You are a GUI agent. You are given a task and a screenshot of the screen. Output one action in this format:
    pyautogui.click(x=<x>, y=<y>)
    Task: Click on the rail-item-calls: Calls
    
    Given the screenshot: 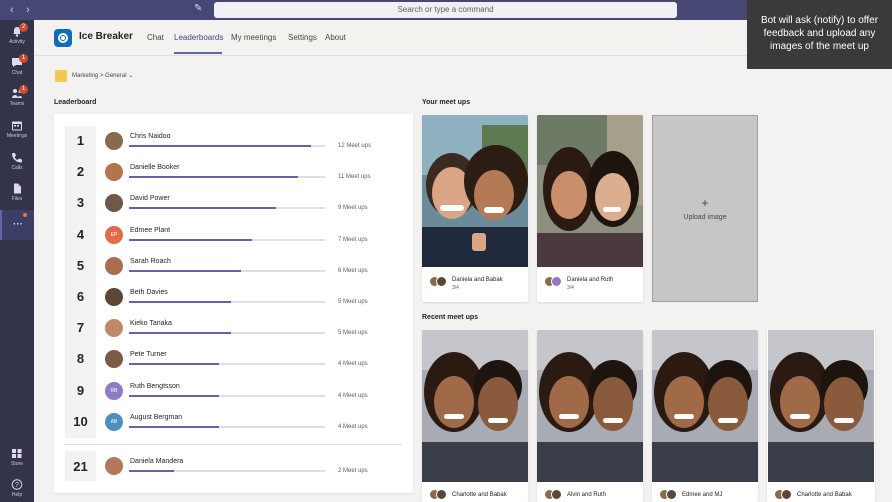 What is the action you would take?
    pyautogui.click(x=17, y=163)
    